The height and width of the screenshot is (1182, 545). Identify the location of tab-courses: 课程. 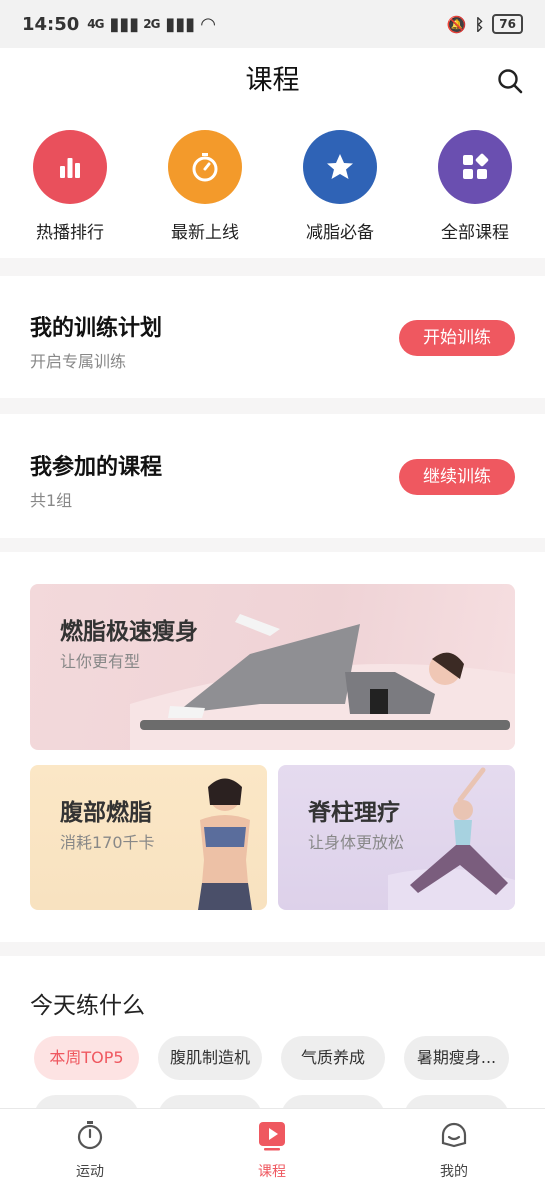
(272, 1150).